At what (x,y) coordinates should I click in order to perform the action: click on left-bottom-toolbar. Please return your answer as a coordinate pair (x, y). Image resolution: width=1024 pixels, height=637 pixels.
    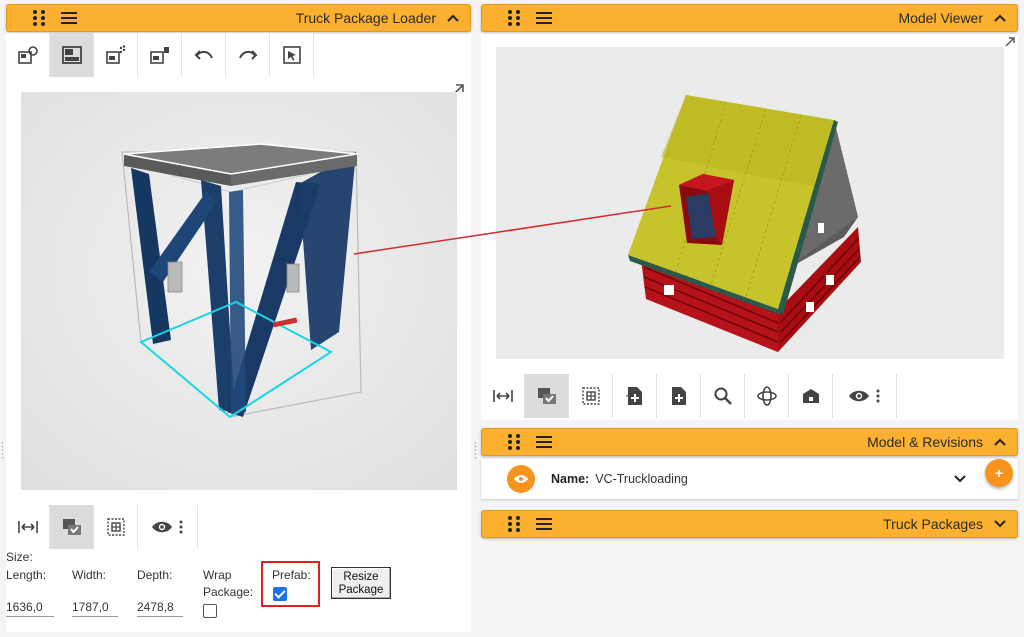
    Looking at the image, I should click on (102, 527).